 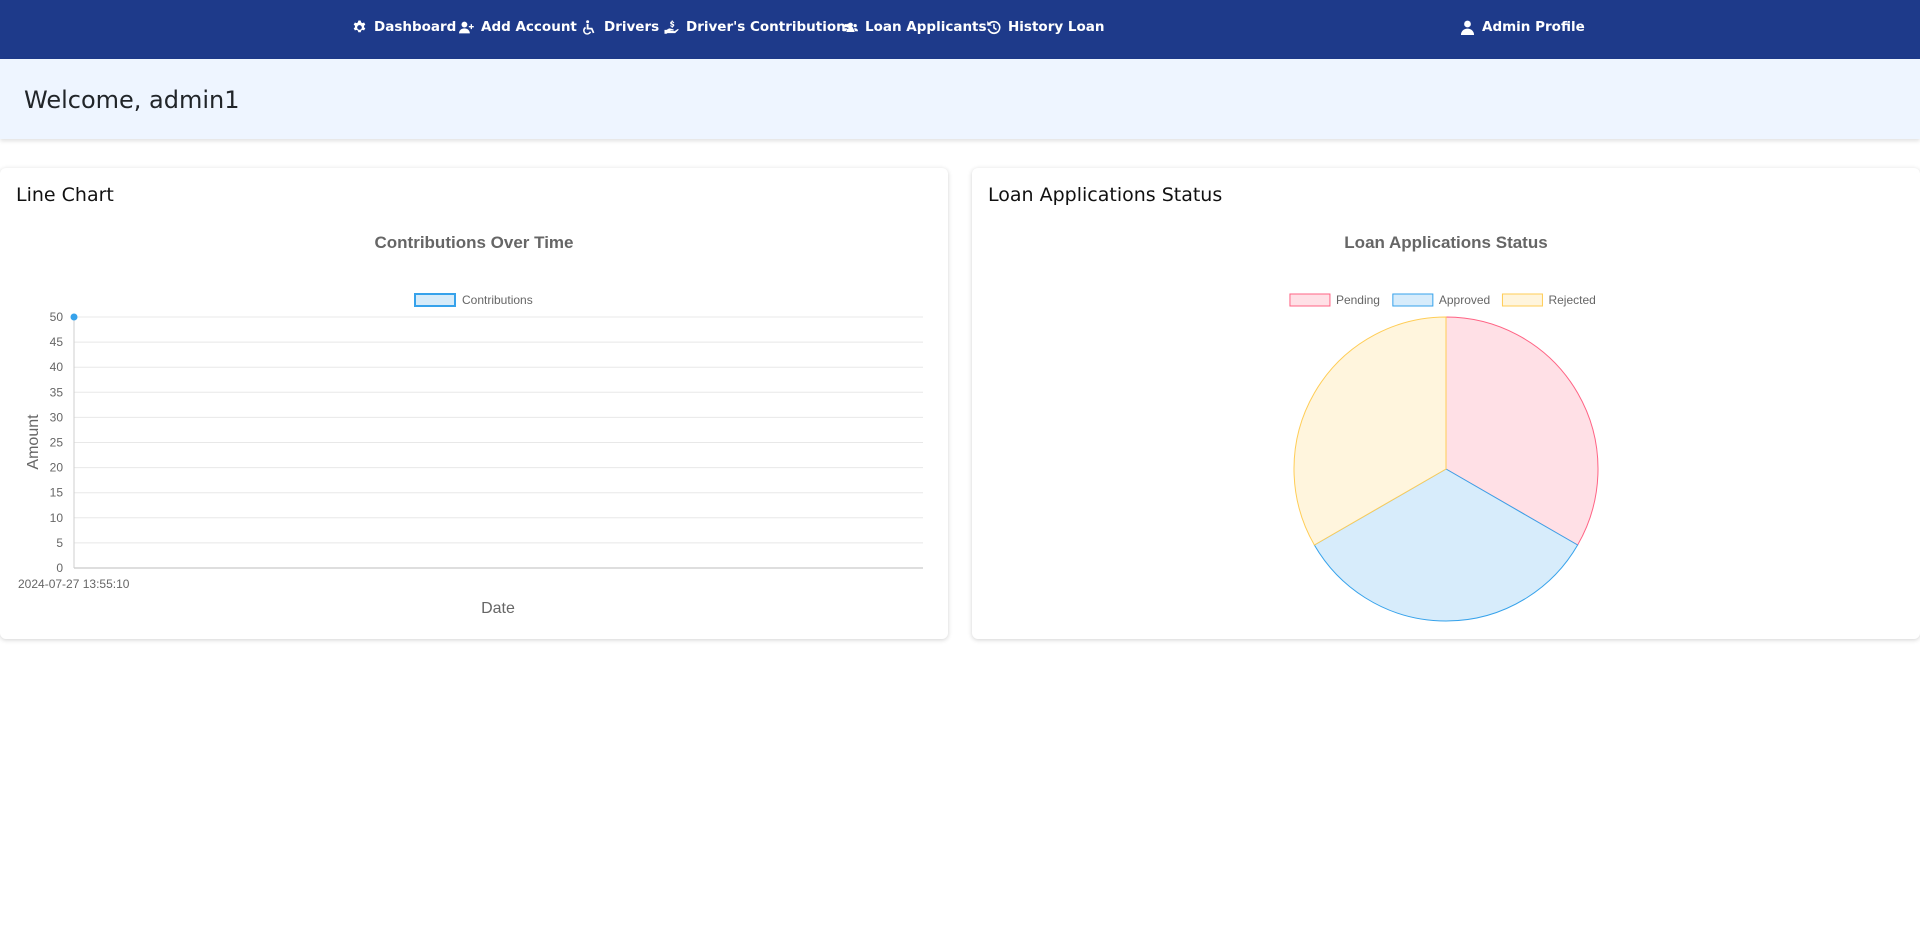 I want to click on y-axis-title: Amount, so click(x=33, y=442).